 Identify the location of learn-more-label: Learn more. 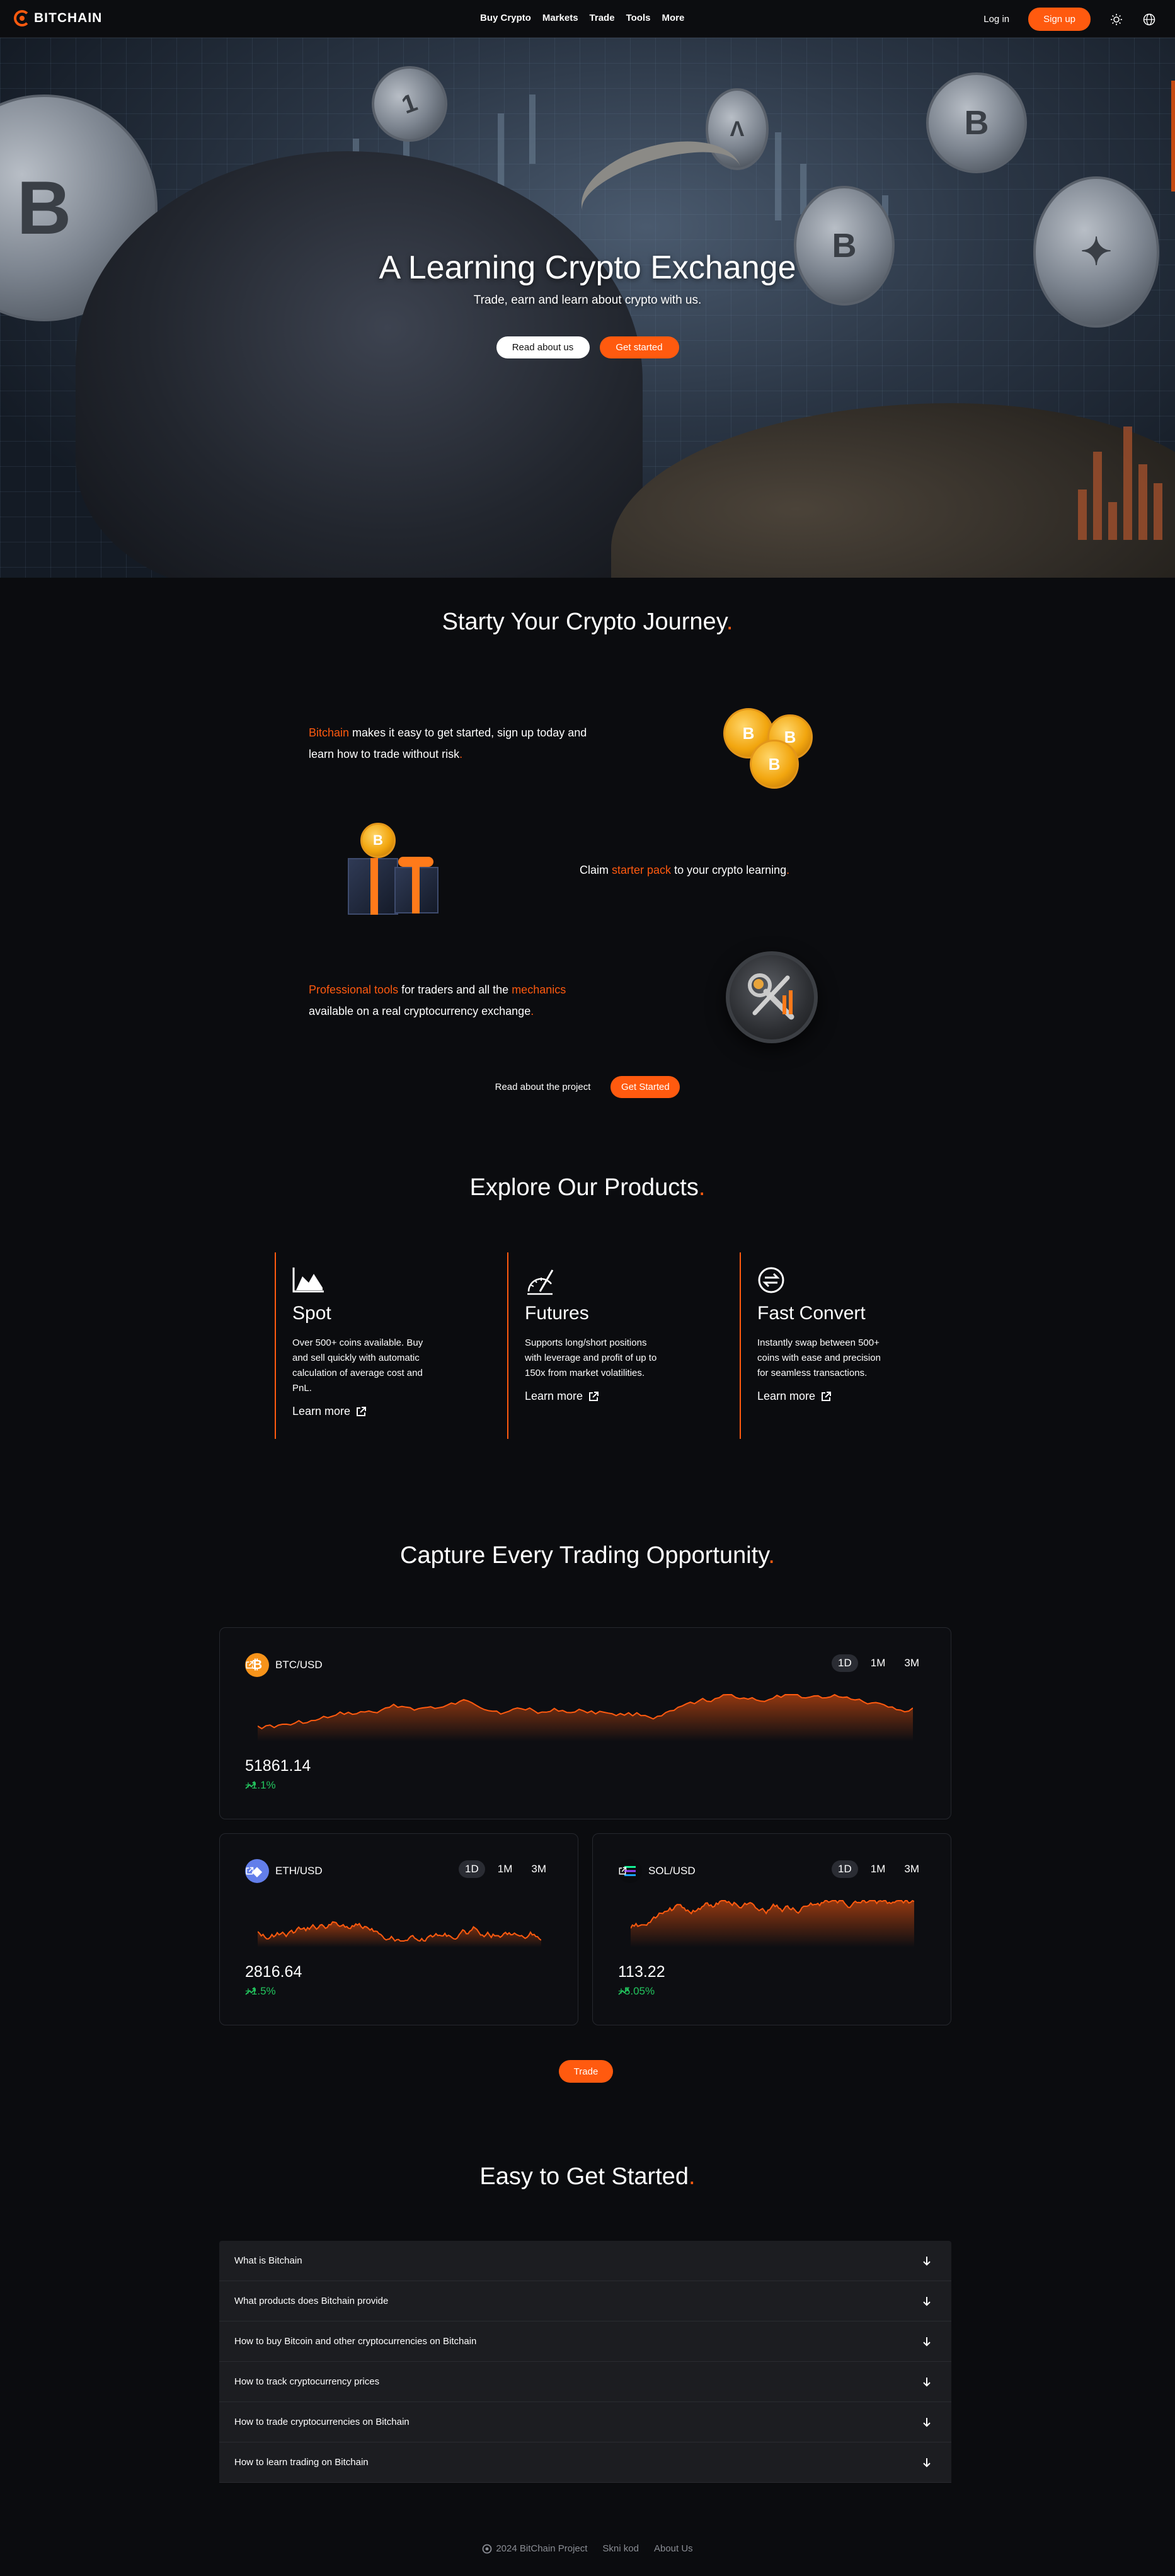
(786, 1396).